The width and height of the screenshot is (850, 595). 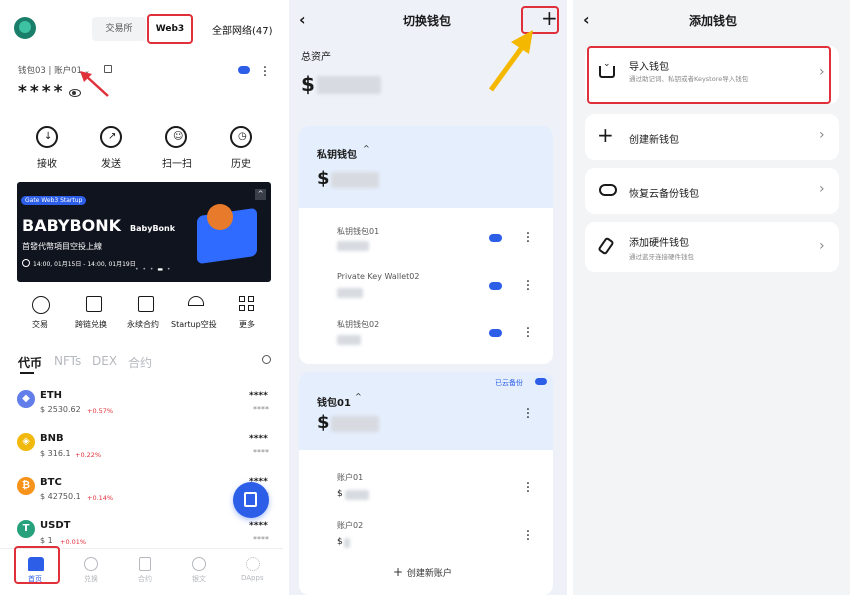 What do you see at coordinates (199, 564) in the screenshot?
I see `earn-icon` at bounding box center [199, 564].